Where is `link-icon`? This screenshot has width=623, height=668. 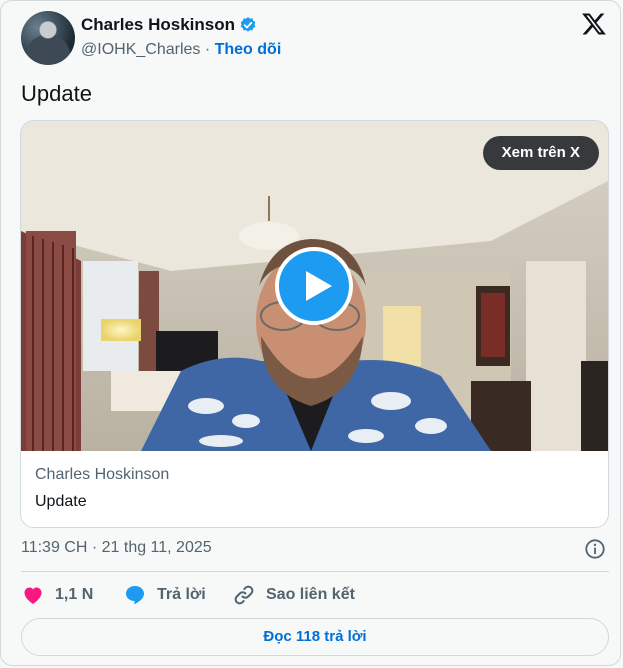 link-icon is located at coordinates (244, 595).